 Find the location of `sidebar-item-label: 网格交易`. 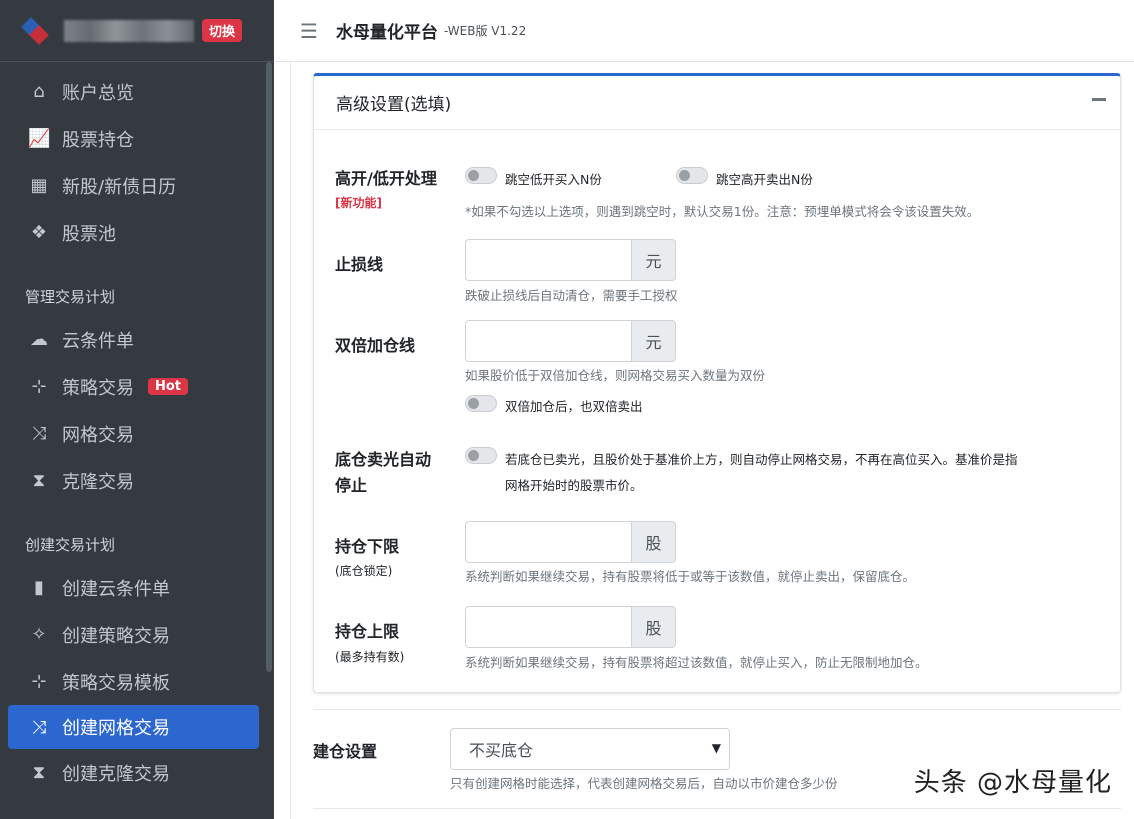

sidebar-item-label: 网格交易 is located at coordinates (98, 435).